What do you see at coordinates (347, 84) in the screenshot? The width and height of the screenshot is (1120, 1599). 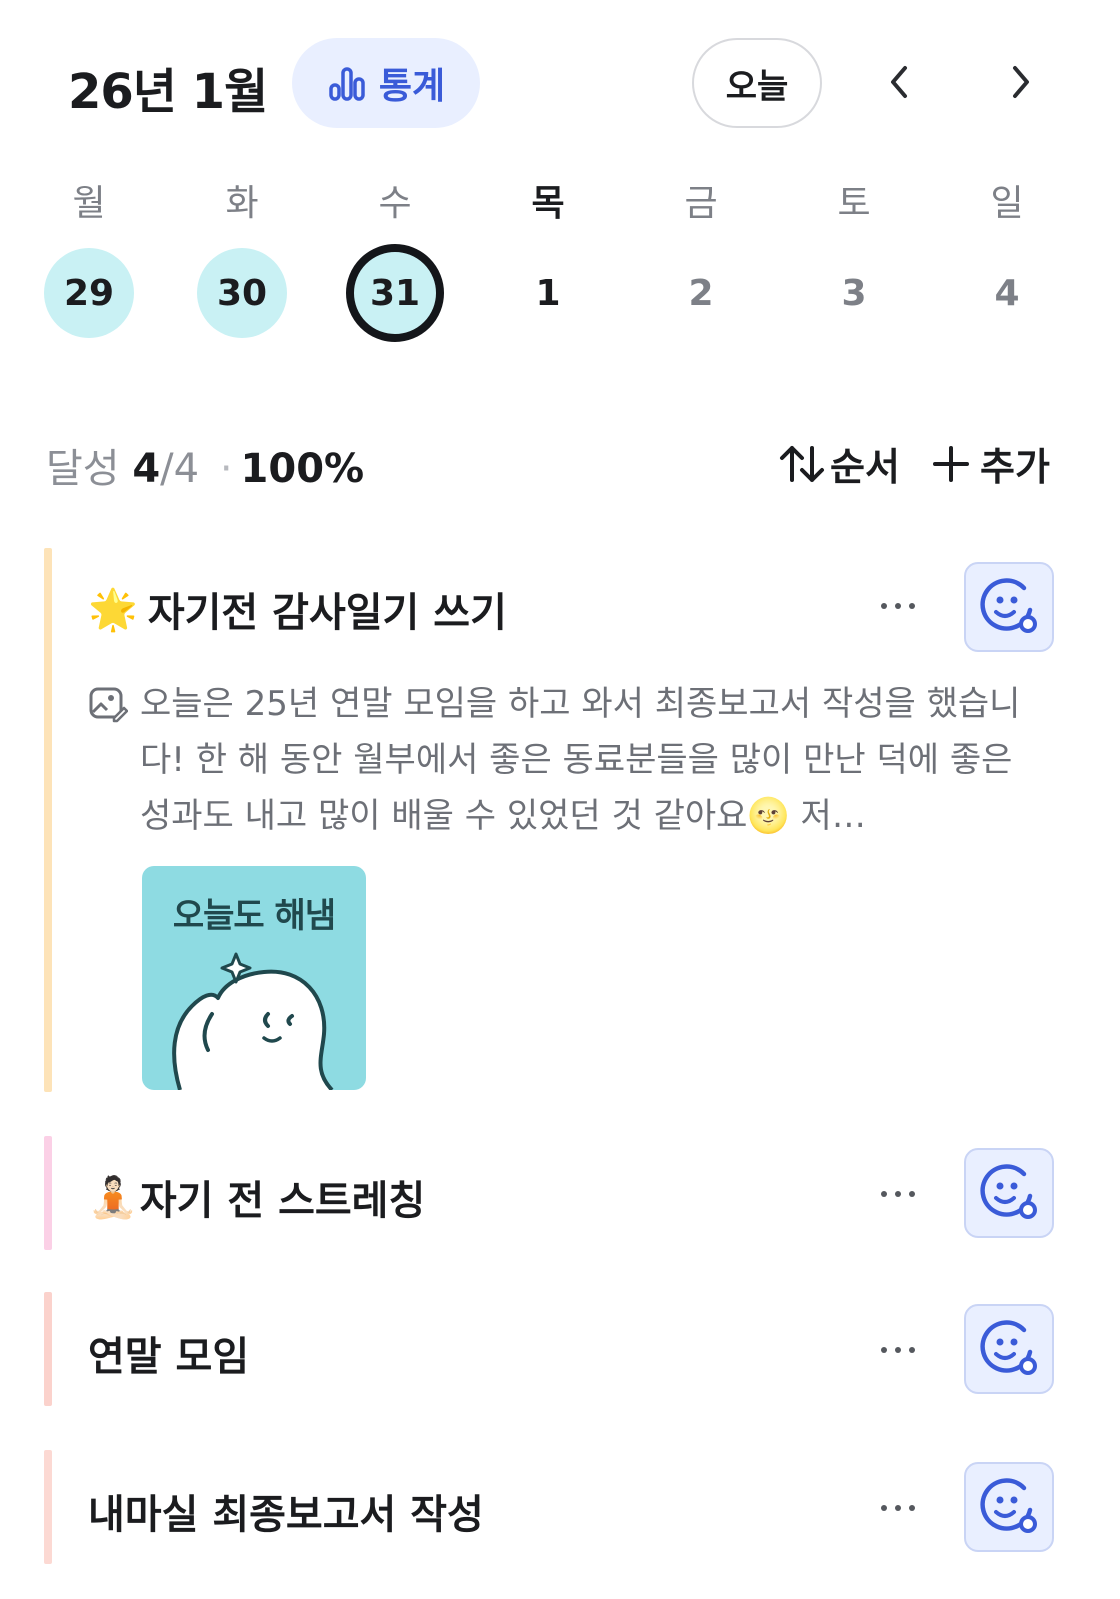 I see `bar-chart-icon` at bounding box center [347, 84].